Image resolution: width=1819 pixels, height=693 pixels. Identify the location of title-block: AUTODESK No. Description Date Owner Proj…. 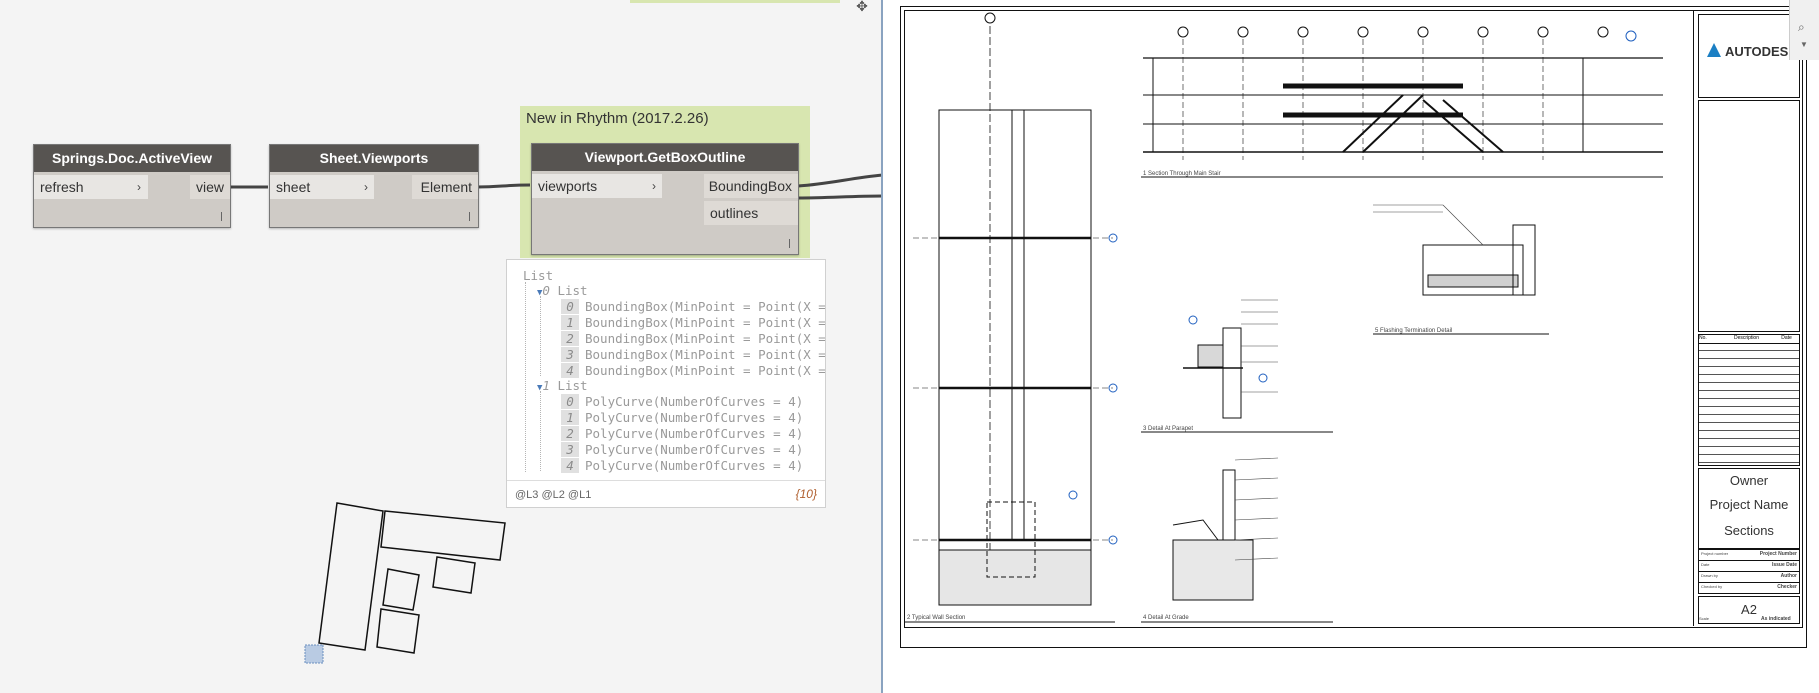
(1747, 318).